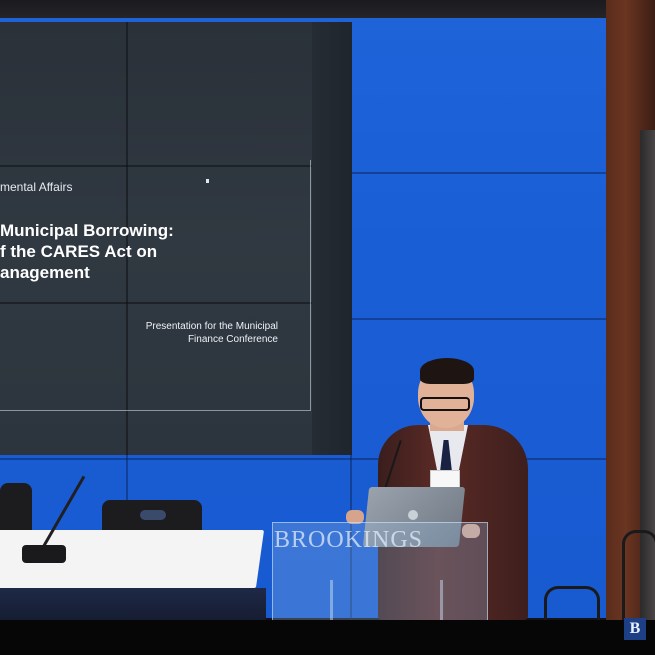  I want to click on slide-edge, so click(332, 238).